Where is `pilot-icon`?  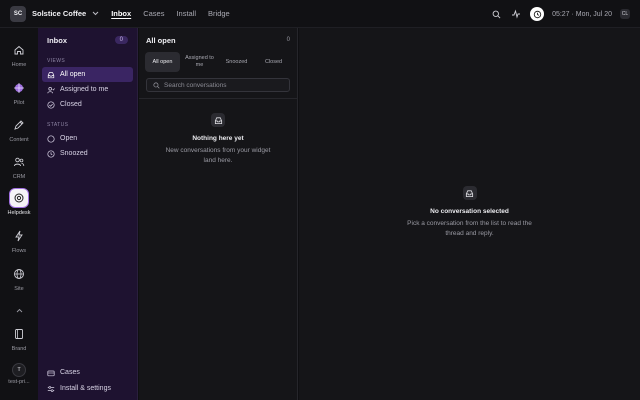
pilot-icon is located at coordinates (19, 88).